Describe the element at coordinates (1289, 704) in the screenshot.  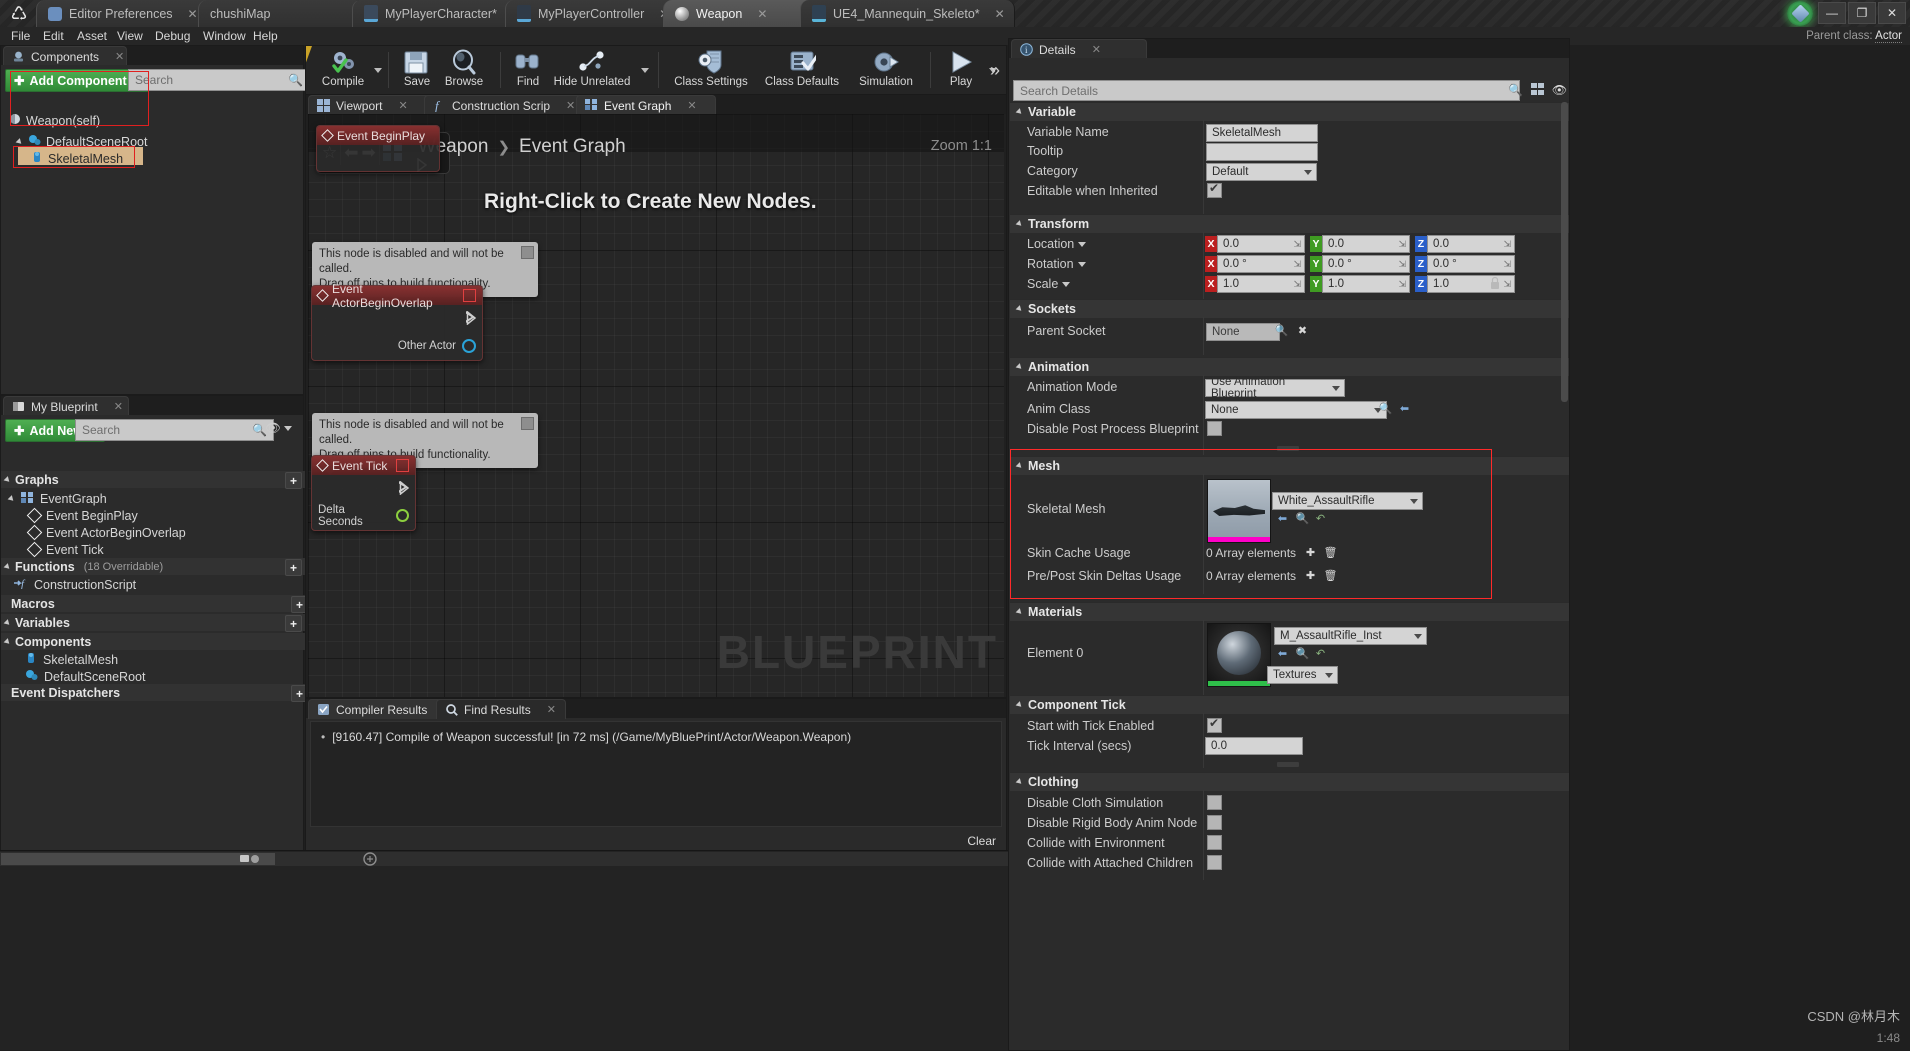
I see `section-header-component-tick: Component Tick` at that location.